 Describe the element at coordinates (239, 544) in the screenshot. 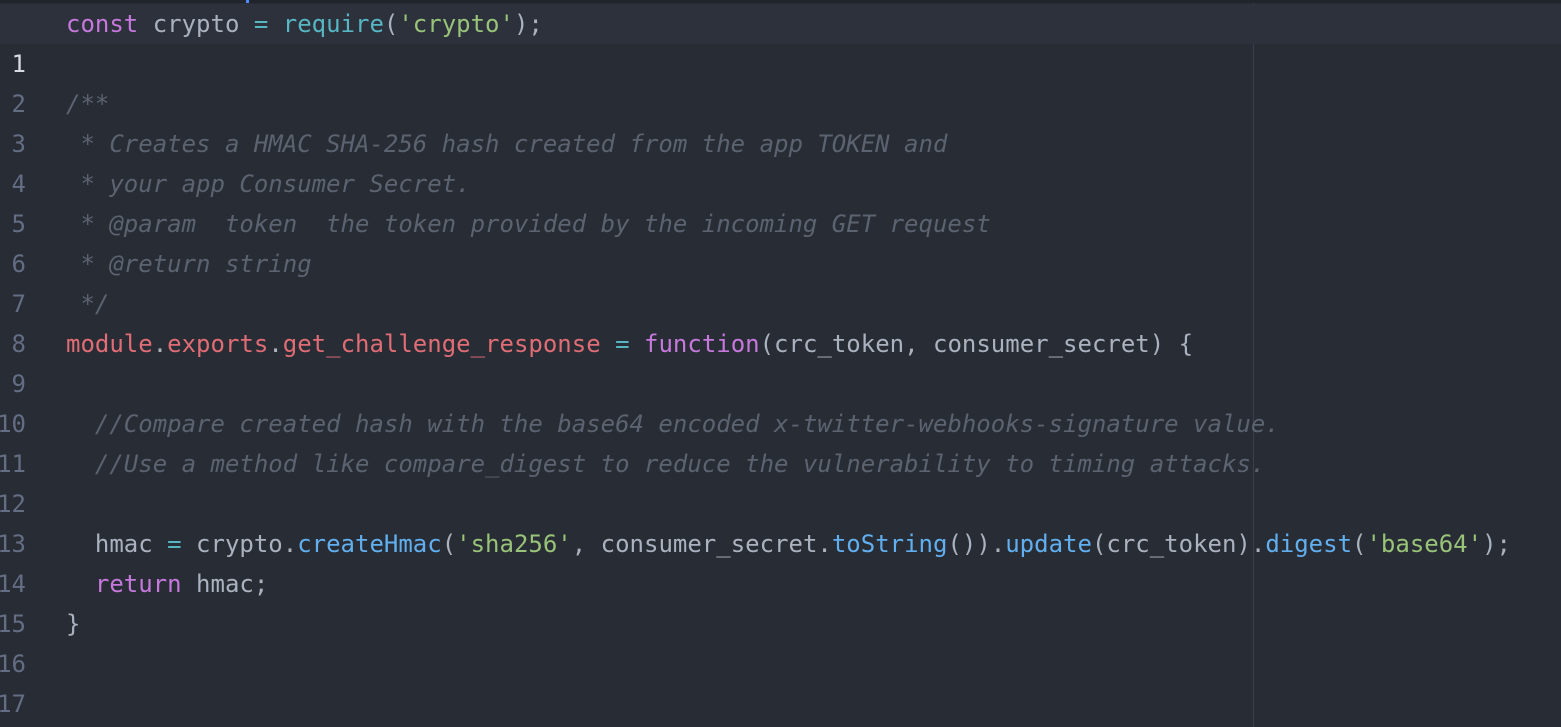

I see `identifier: crypto.` at that location.